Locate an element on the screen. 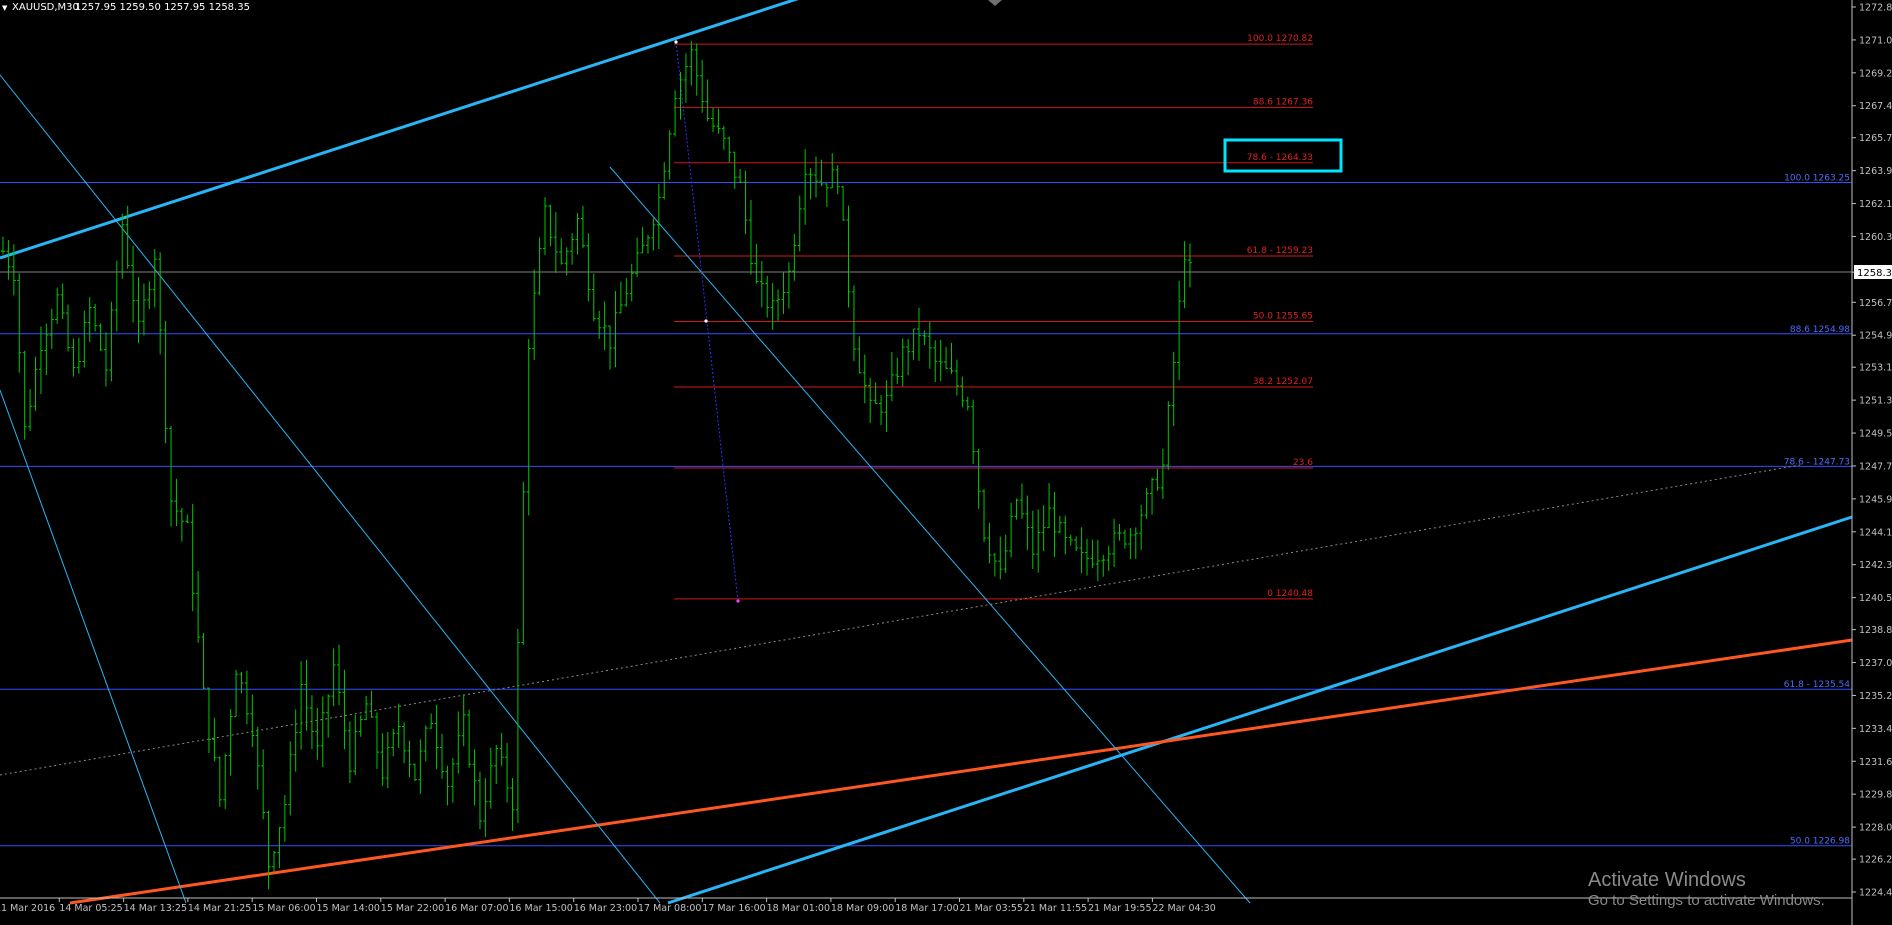 The height and width of the screenshot is (925, 1892). price-tick-label: 1224.45 is located at coordinates (1875, 893).